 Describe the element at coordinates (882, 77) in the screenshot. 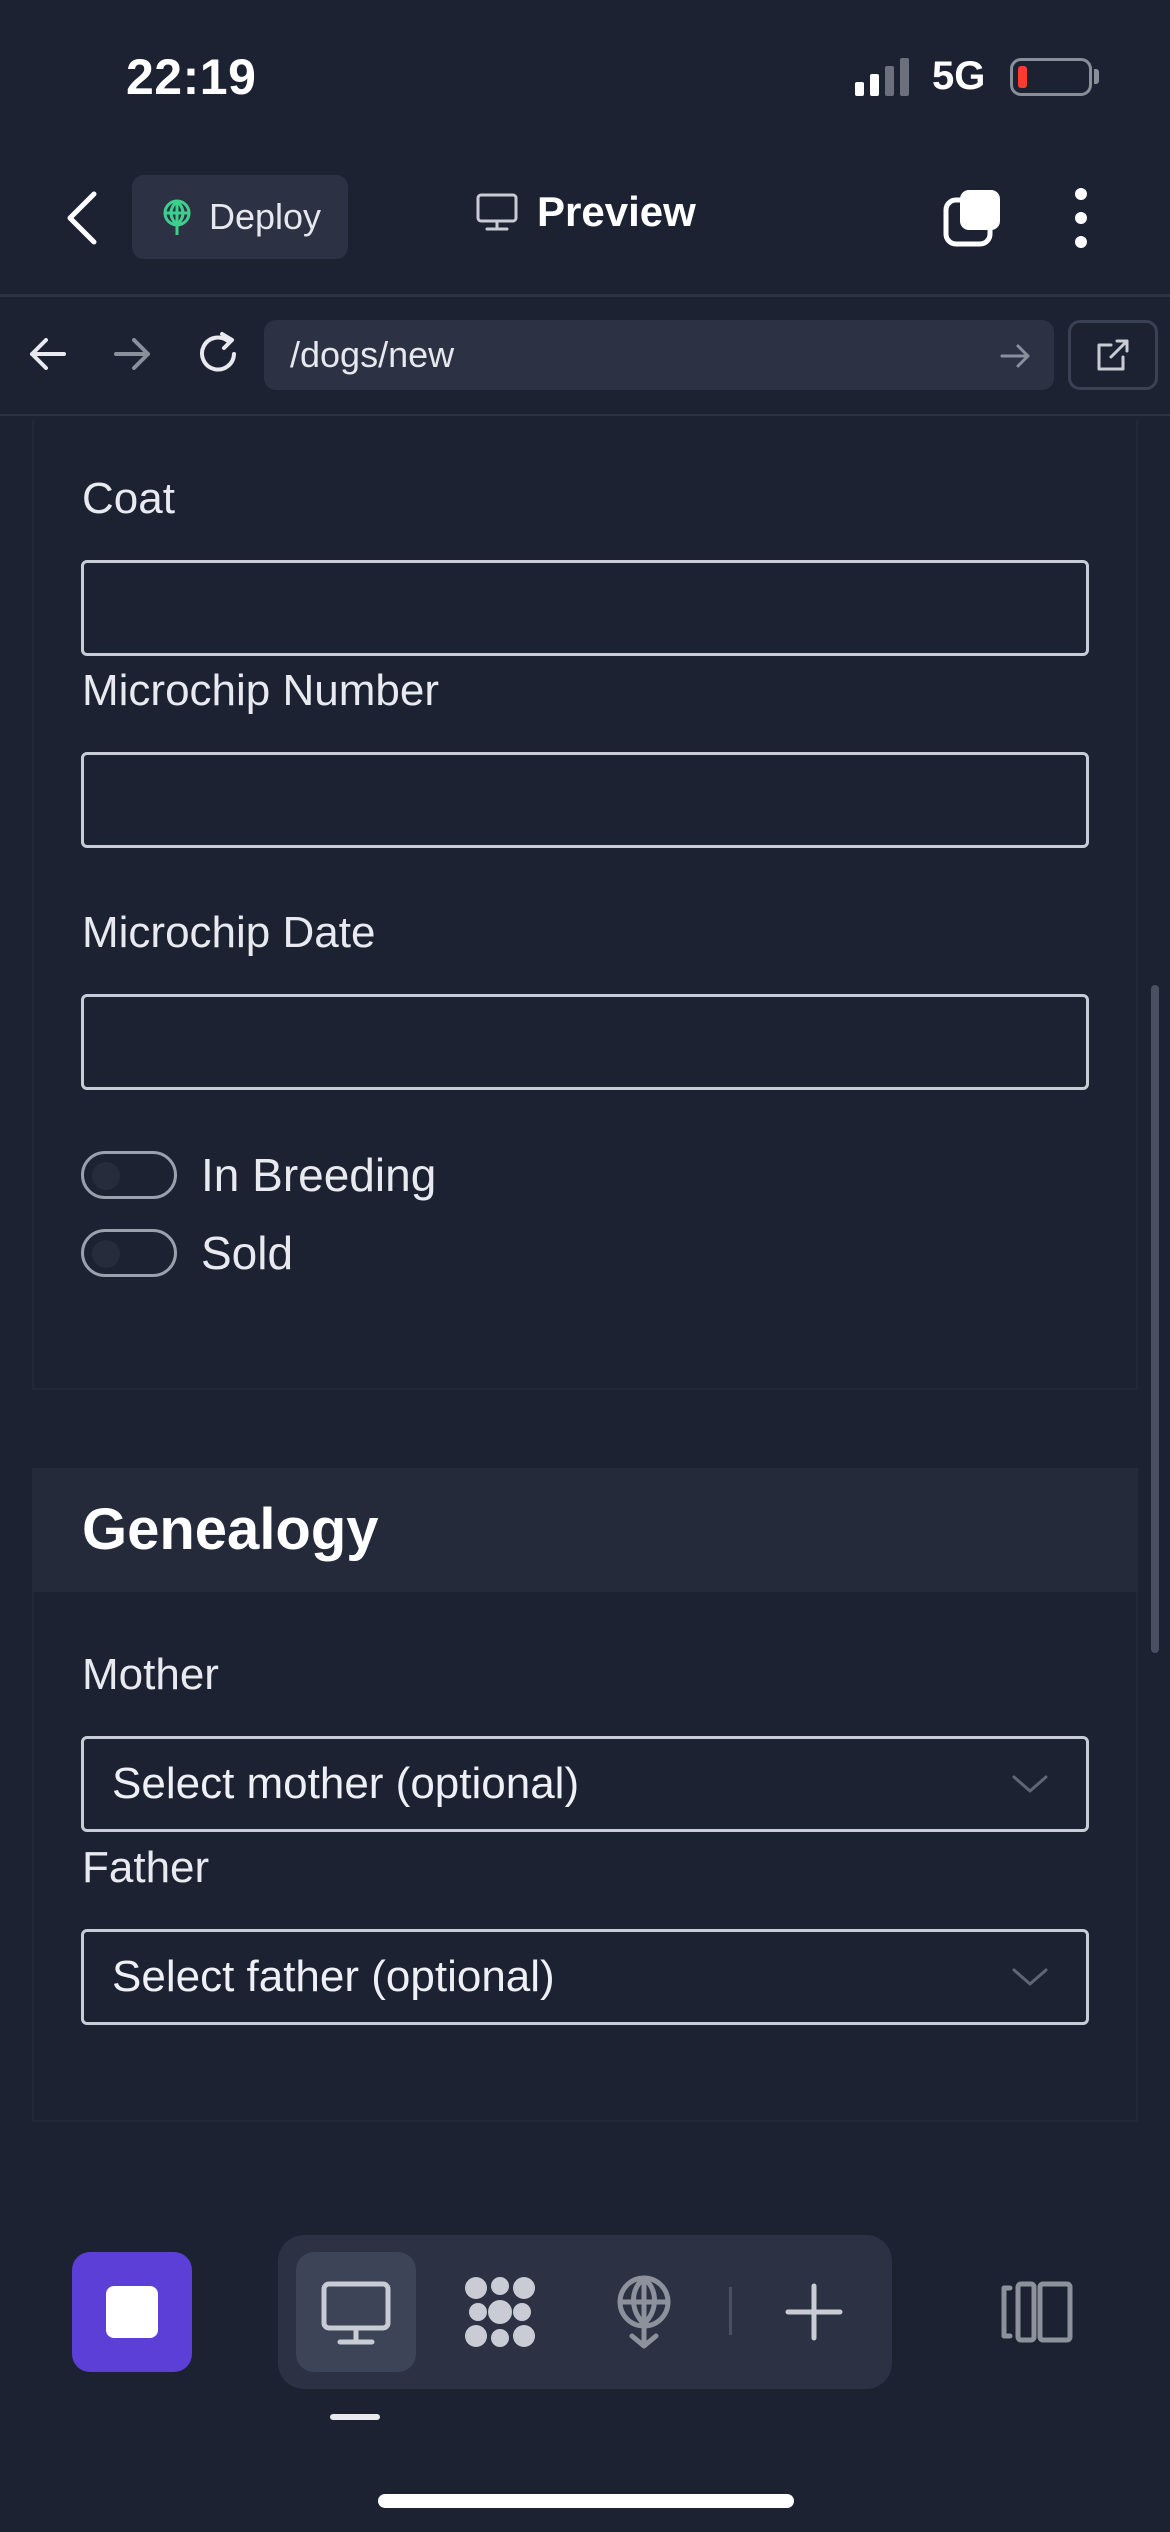

I see `signal-icon` at that location.